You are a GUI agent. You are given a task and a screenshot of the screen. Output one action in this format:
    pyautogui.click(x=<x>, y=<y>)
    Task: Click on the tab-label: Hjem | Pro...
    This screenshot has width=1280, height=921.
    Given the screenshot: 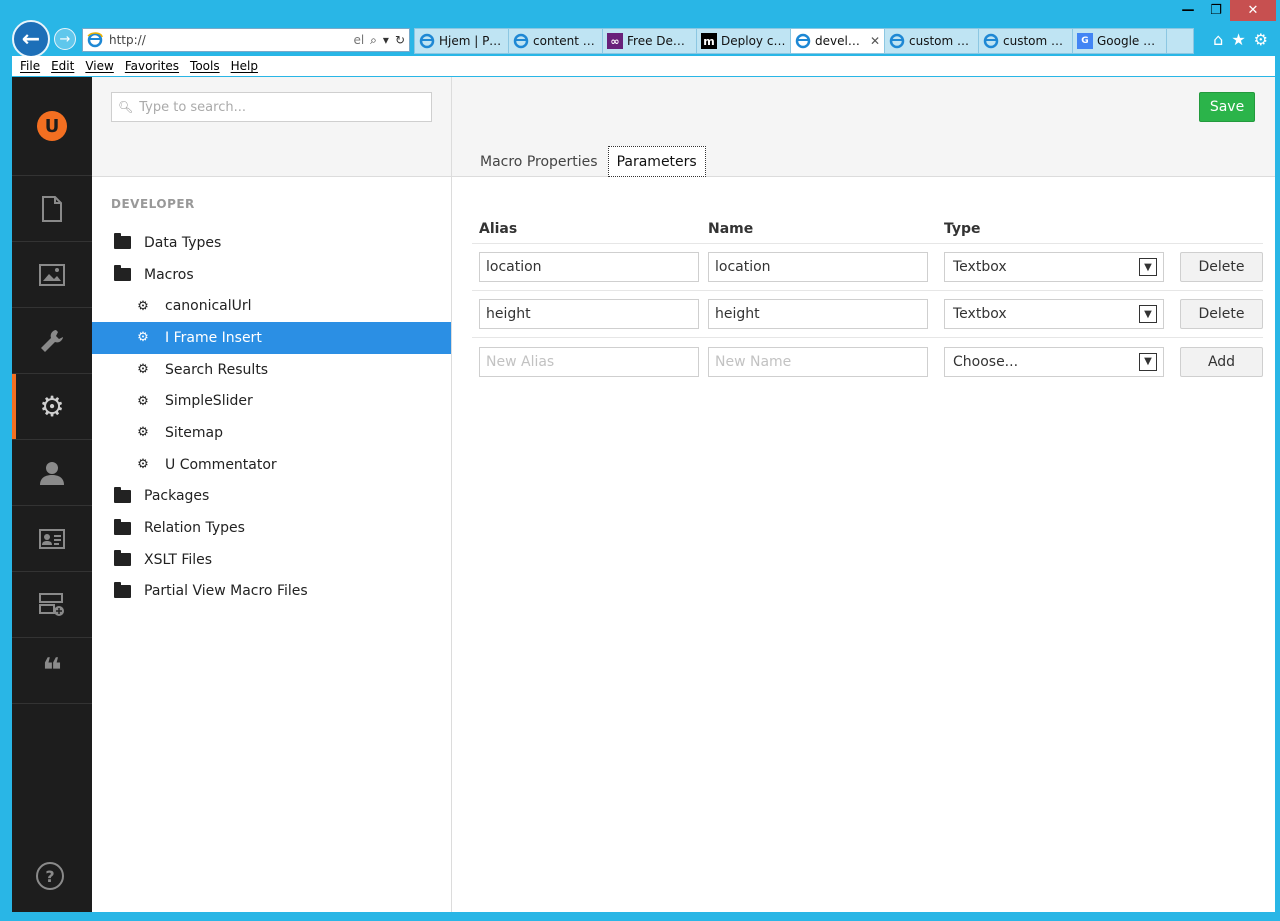 What is the action you would take?
    pyautogui.click(x=471, y=41)
    